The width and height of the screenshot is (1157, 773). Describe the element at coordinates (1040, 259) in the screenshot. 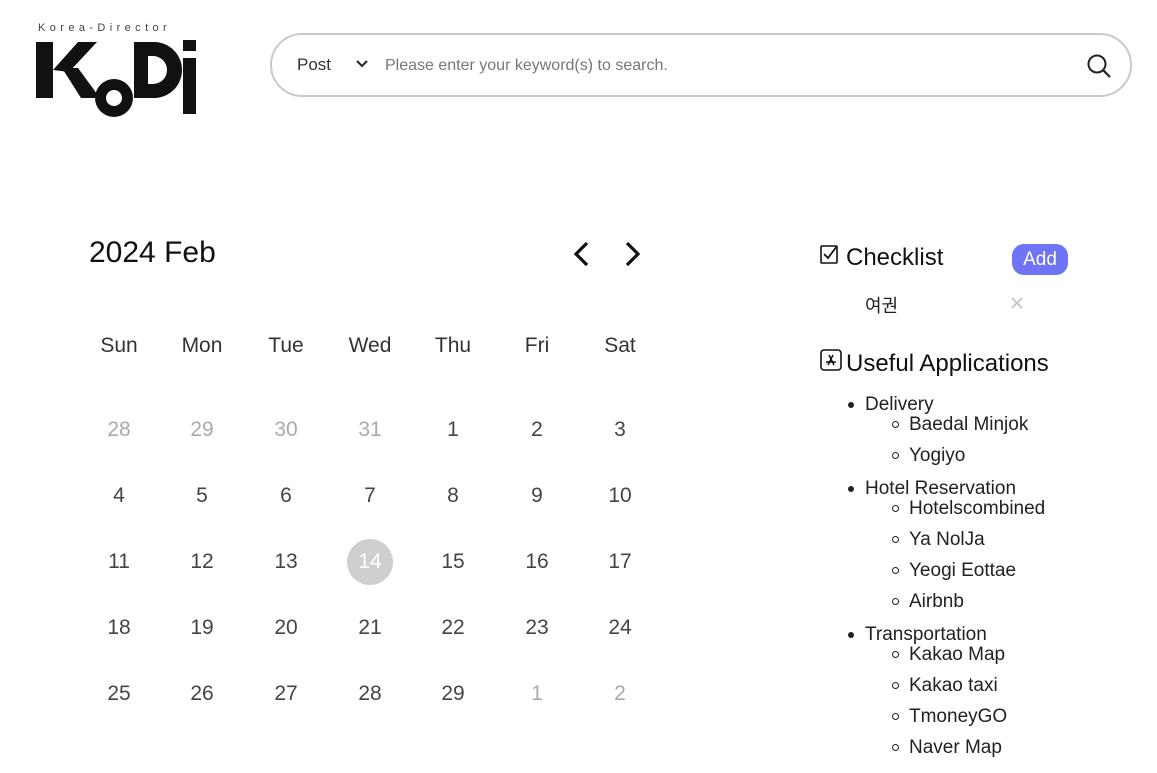

I see `add-checklist-button: Add` at that location.